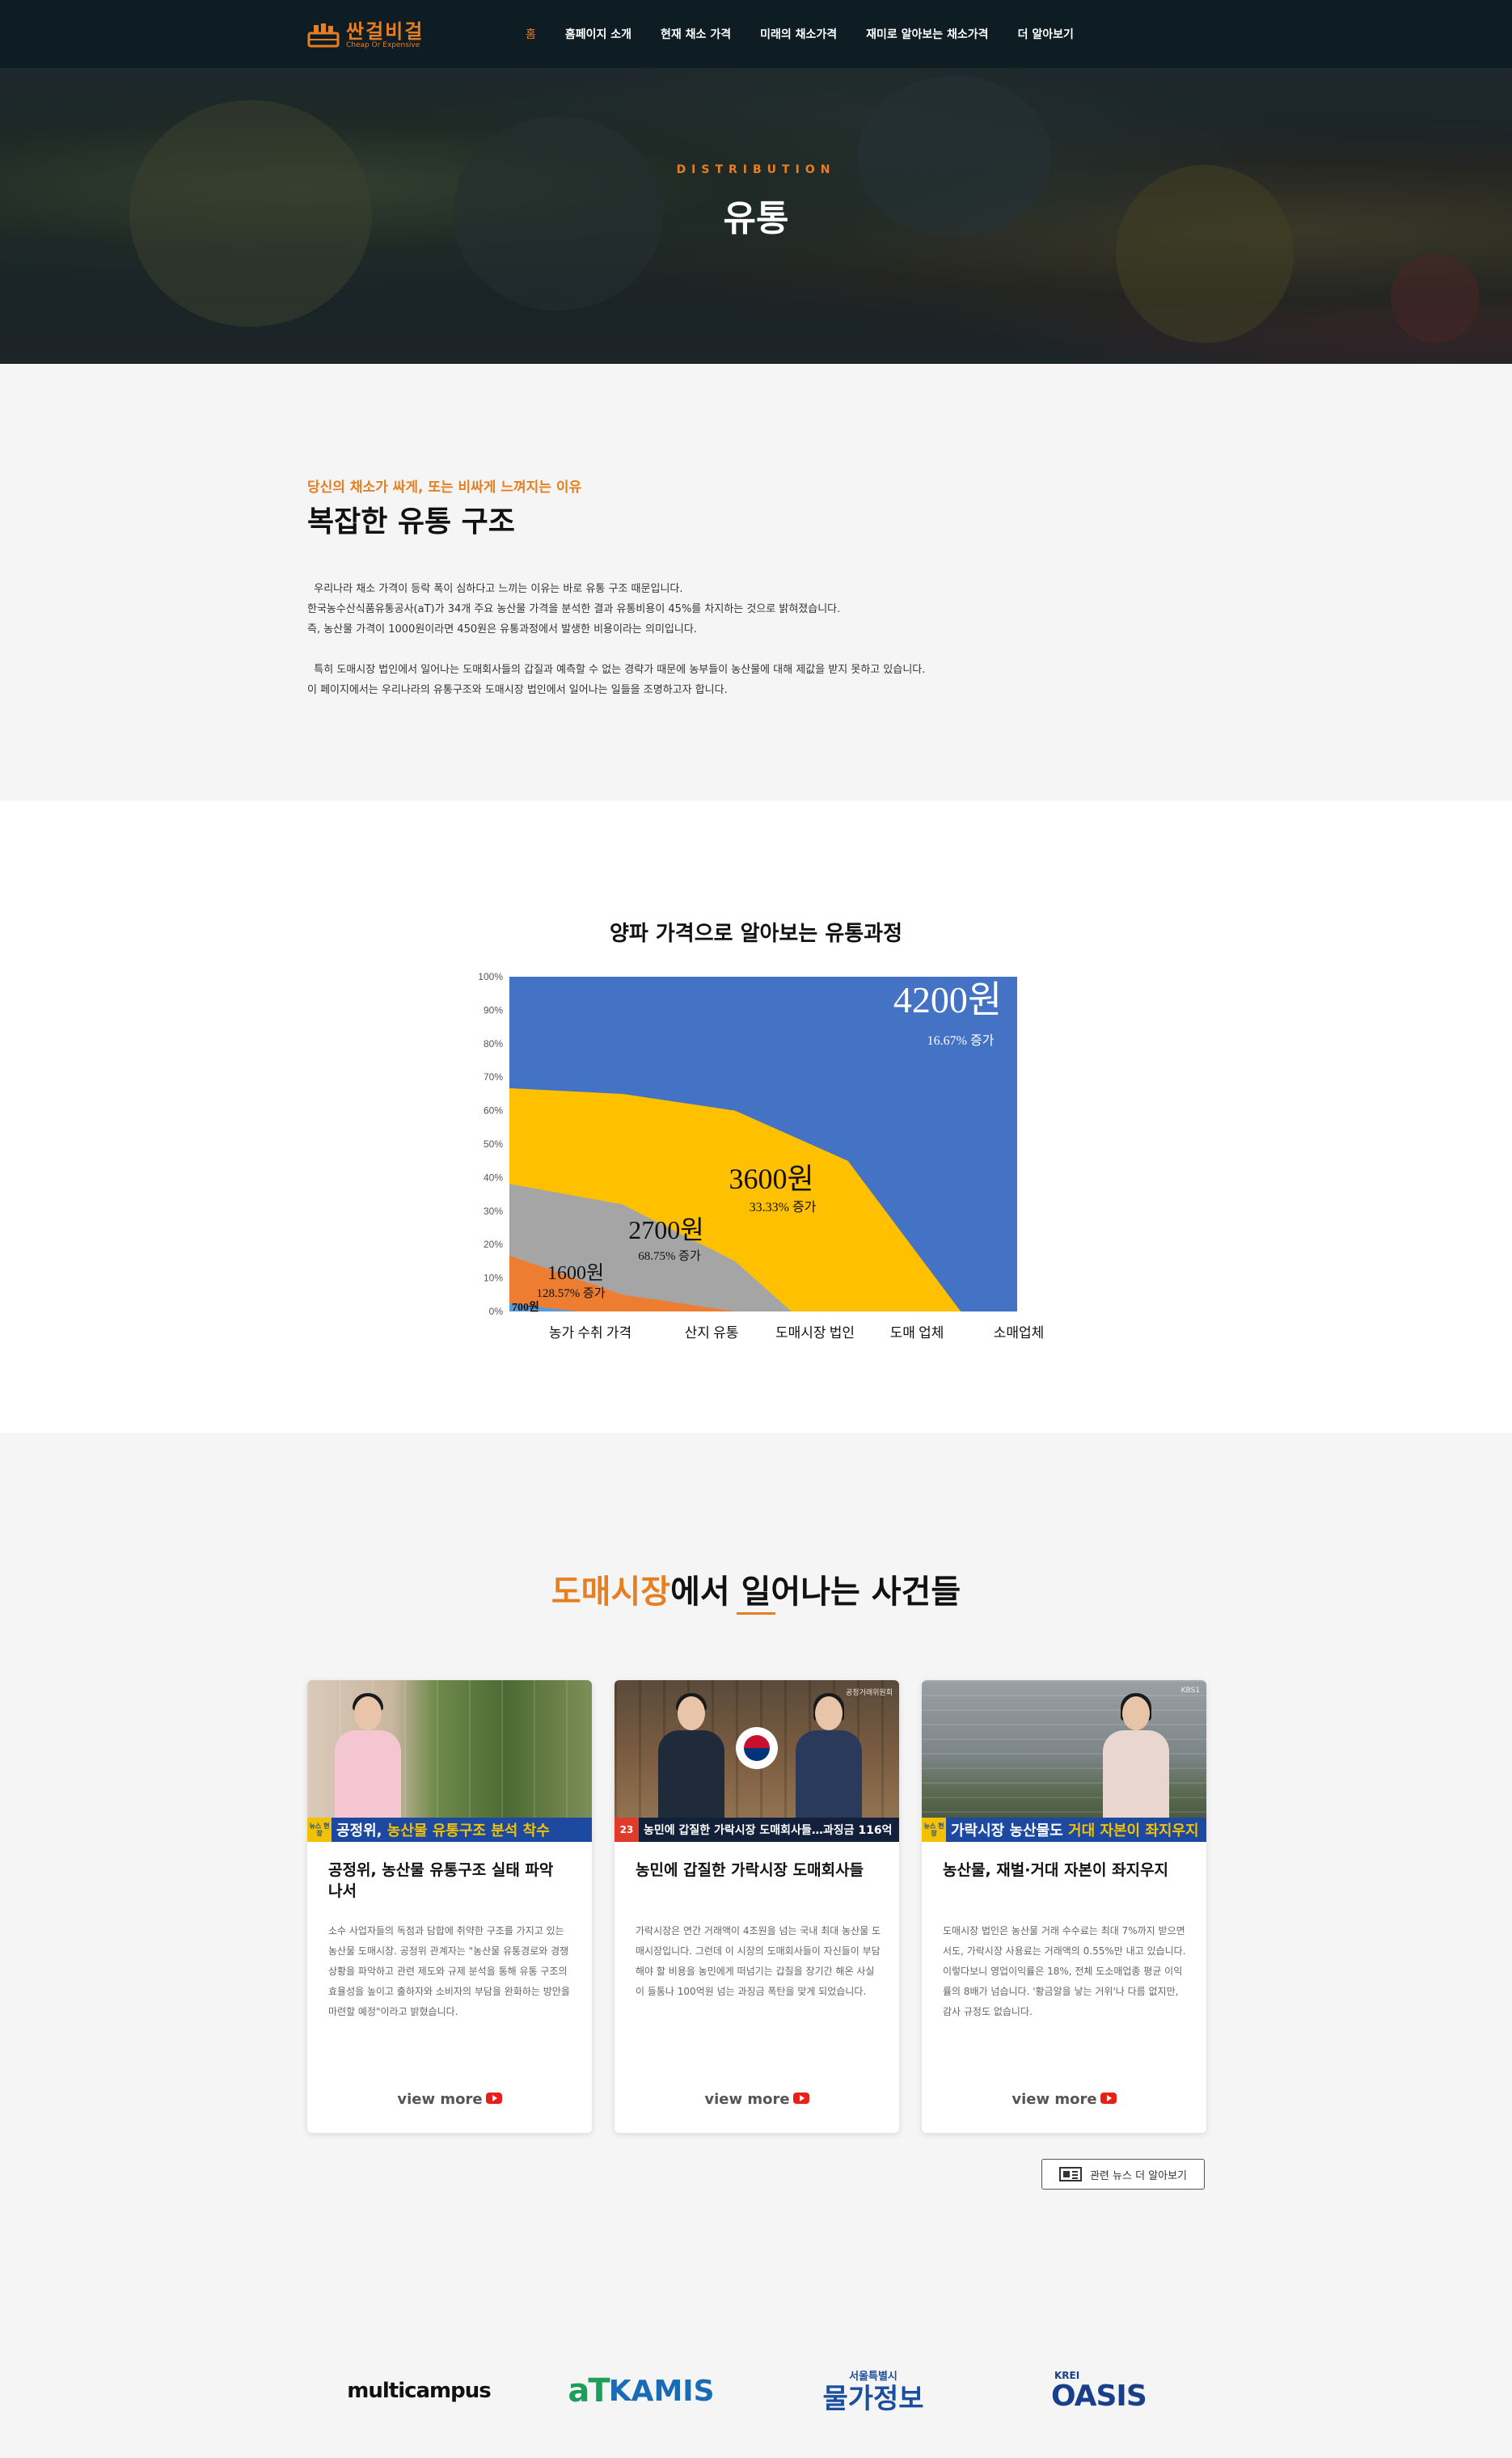 Image resolution: width=1512 pixels, height=2458 pixels. I want to click on menu-item-more: 더 알아보기, so click(1046, 34).